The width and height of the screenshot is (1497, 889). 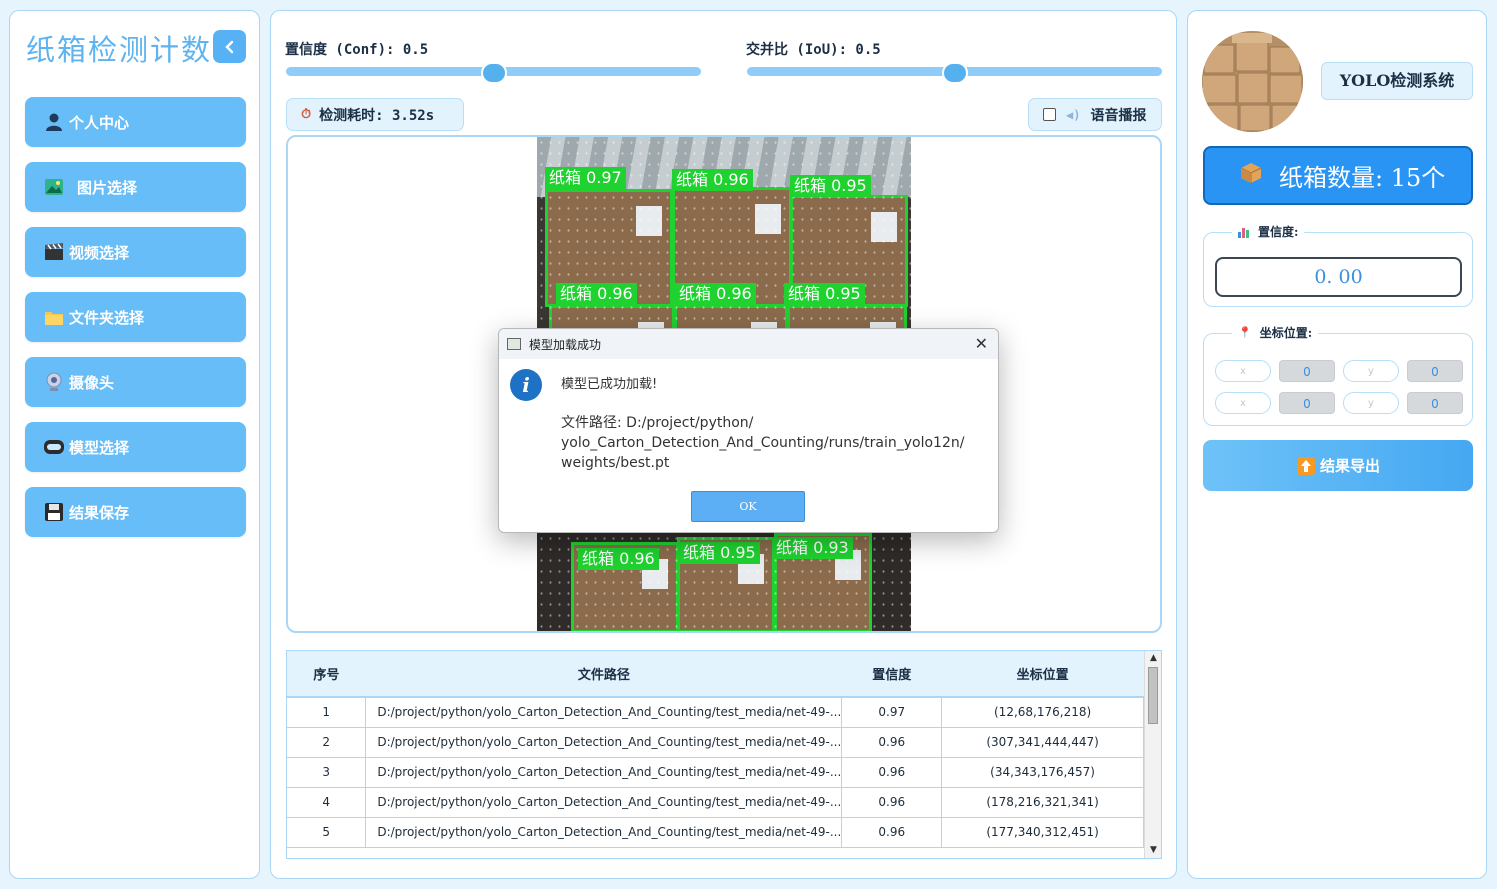 I want to click on person-icon, so click(x=54, y=122).